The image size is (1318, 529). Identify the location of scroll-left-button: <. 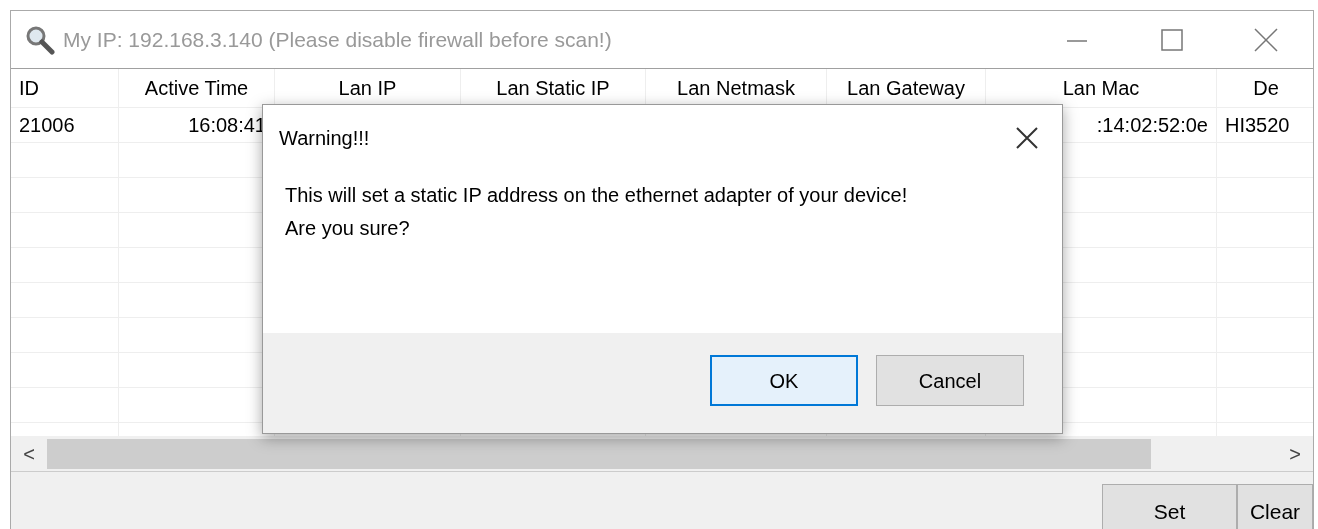
(29, 453).